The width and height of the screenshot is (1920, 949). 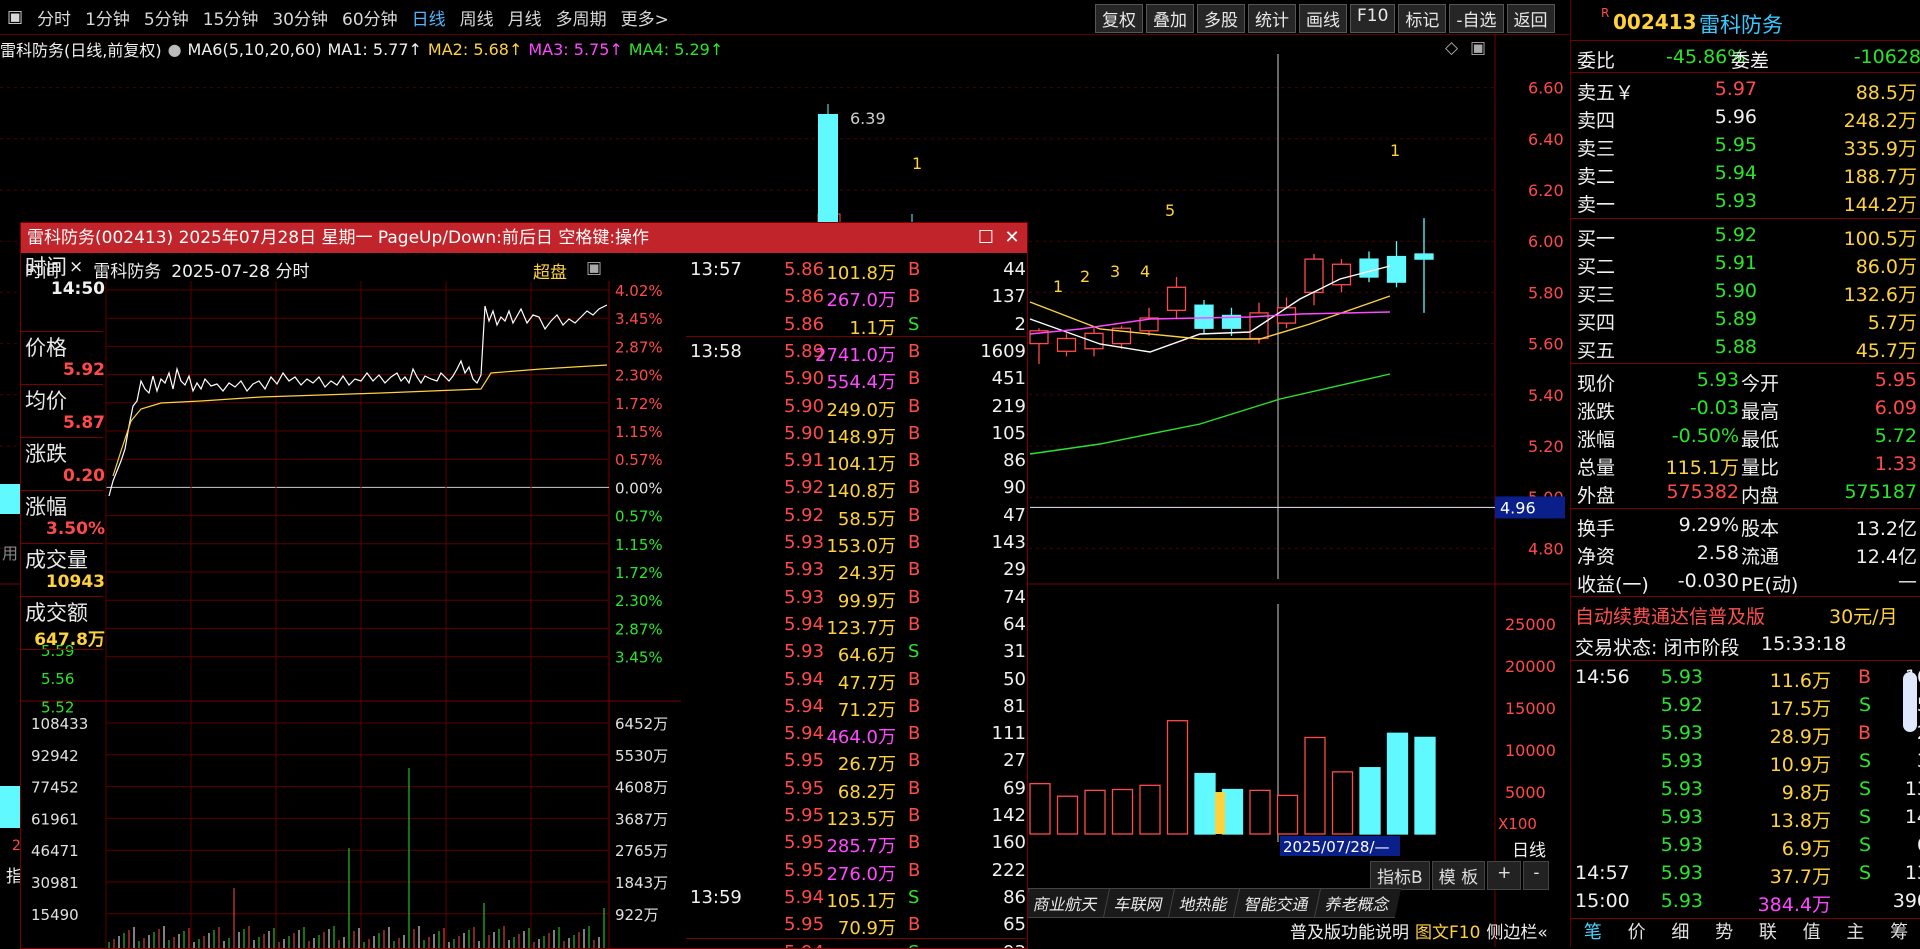 What do you see at coordinates (1745, 320) in the screenshot?
I see `buy-row-3: 买四 5.89 5.7万` at bounding box center [1745, 320].